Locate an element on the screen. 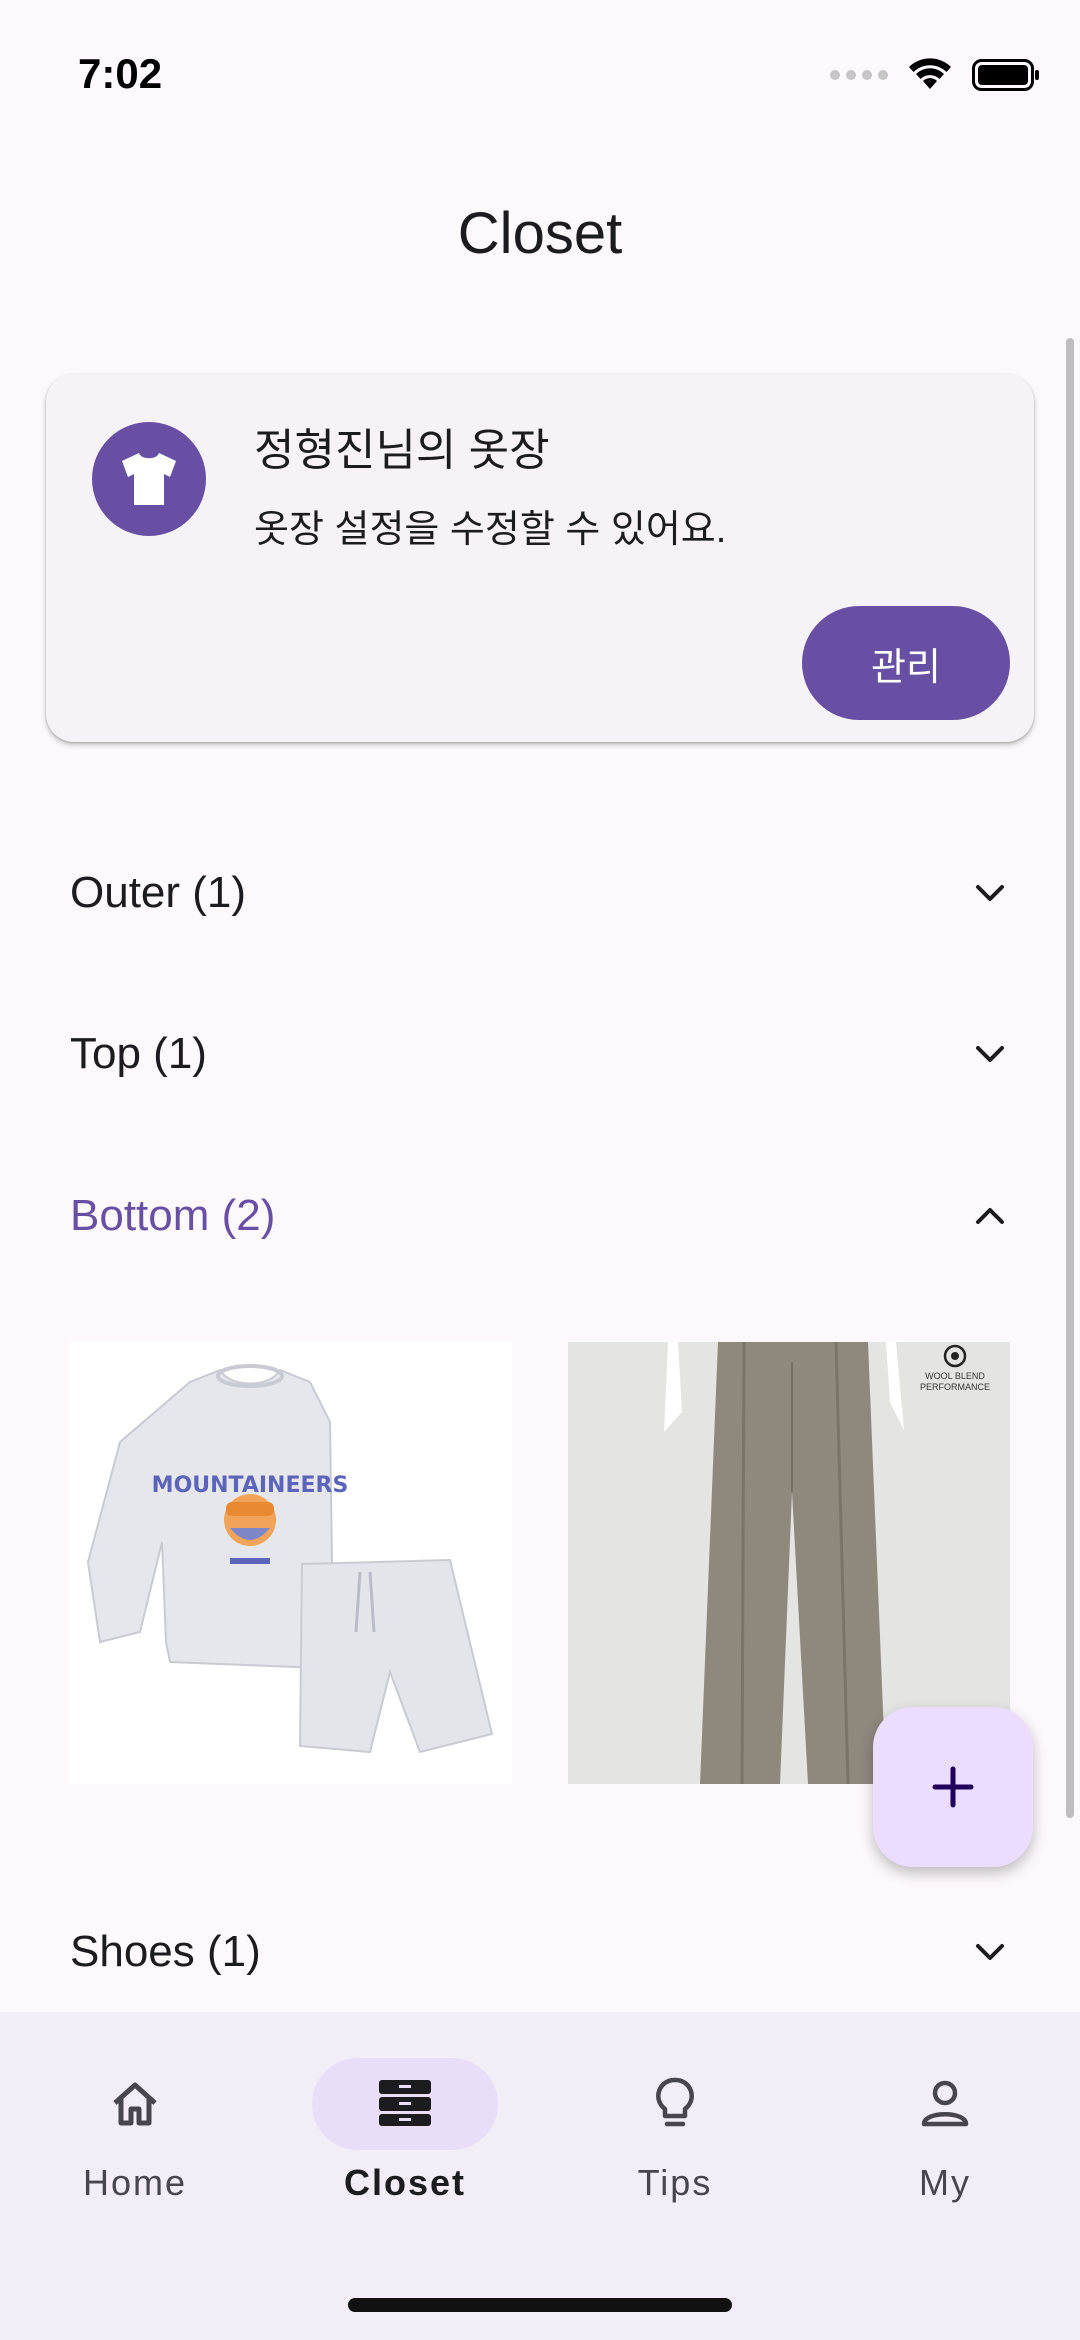  status-bar: 7:02 is located at coordinates (540, 75).